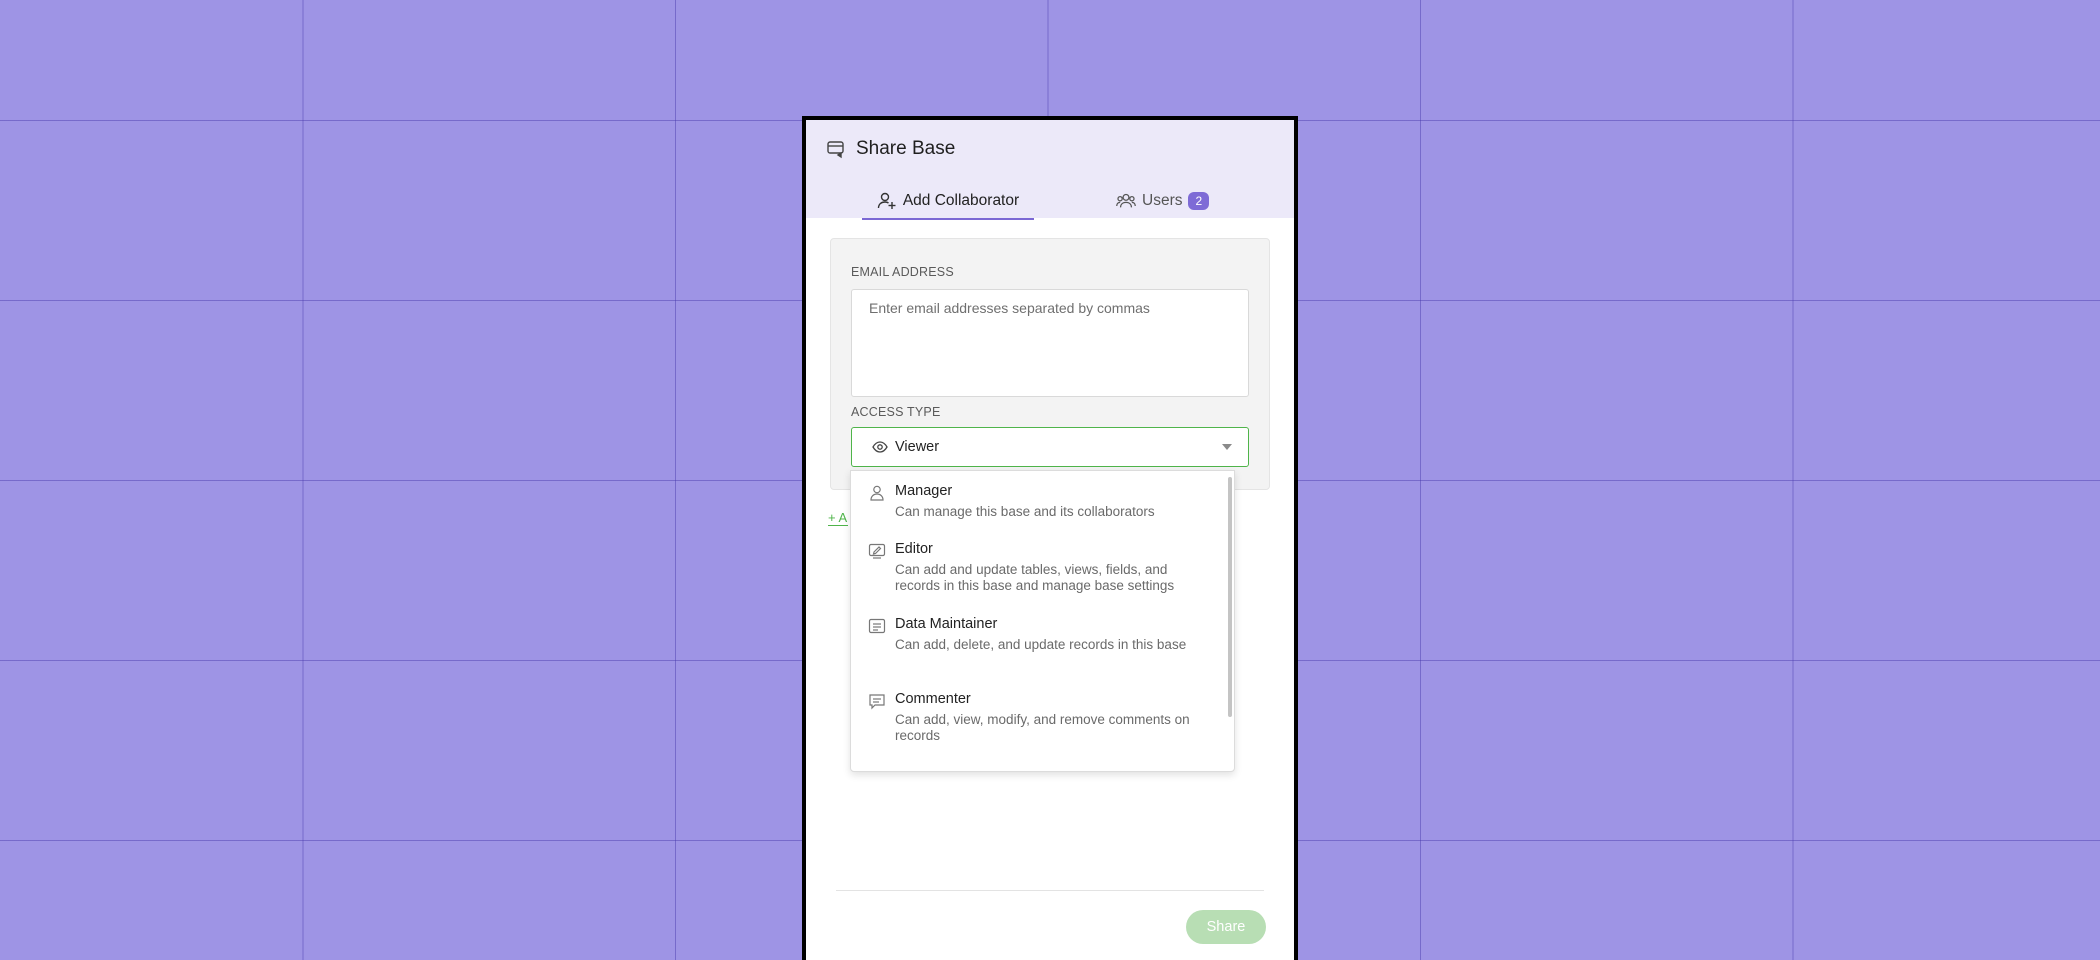 The width and height of the screenshot is (2100, 960). What do you see at coordinates (1199, 201) in the screenshot?
I see `users-count-badge: 2` at bounding box center [1199, 201].